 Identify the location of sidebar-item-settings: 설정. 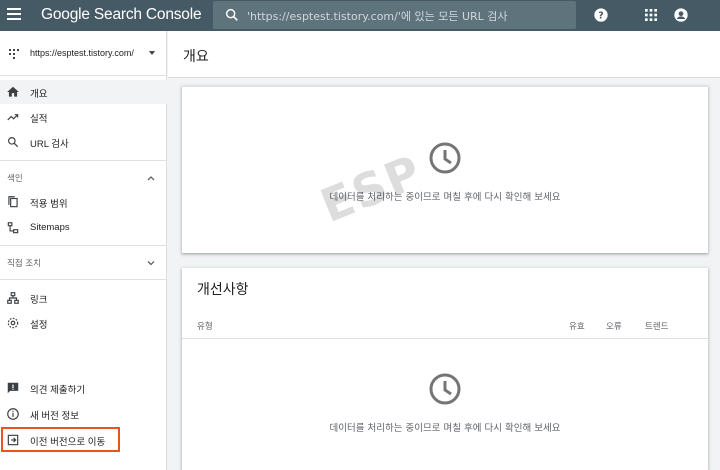
(83, 323).